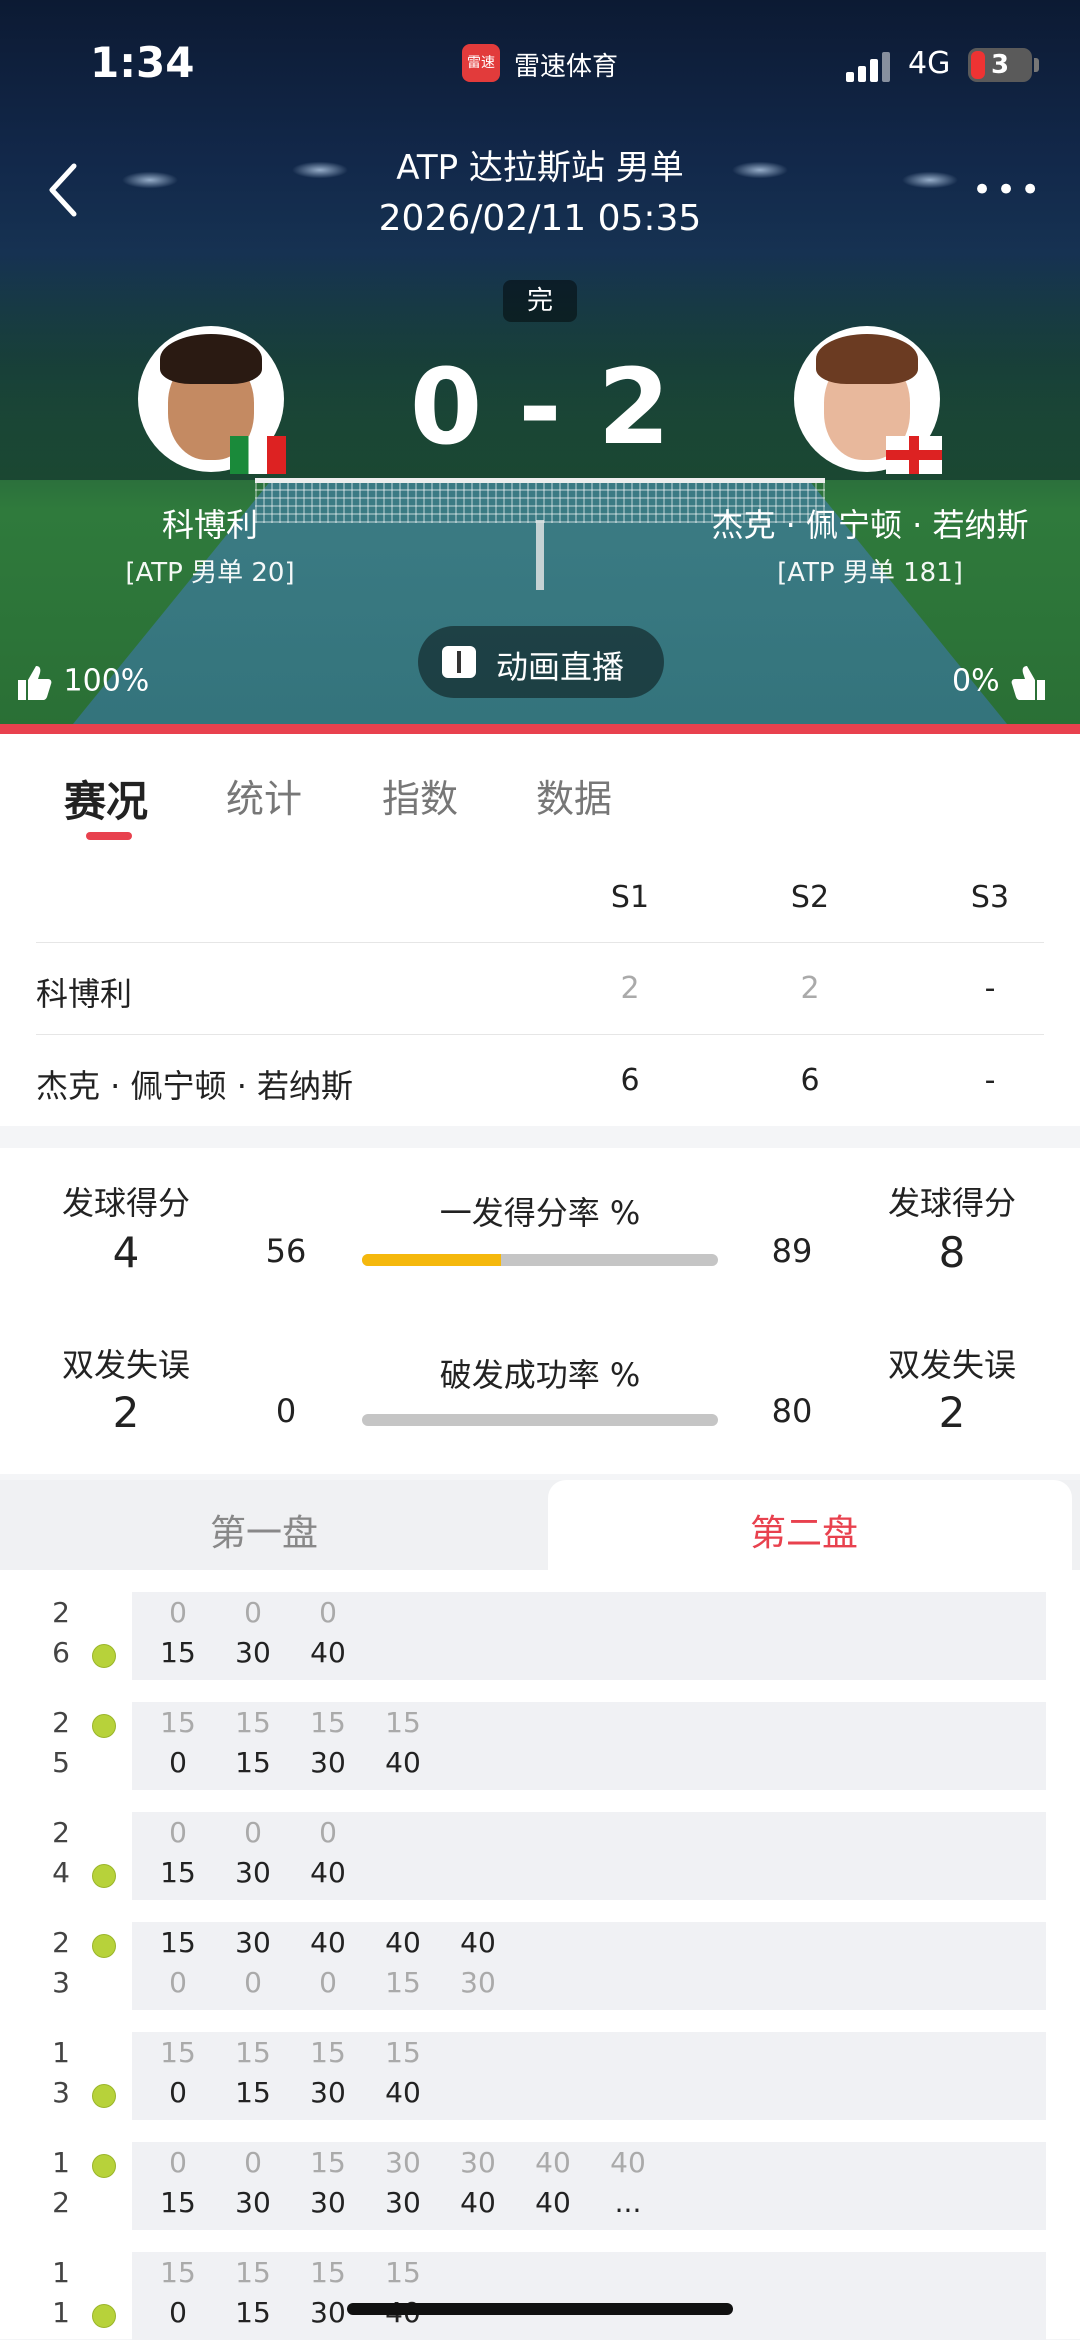 This screenshot has width=1080, height=2340. Describe the element at coordinates (61, 1872) in the screenshot. I see `game-score: 4` at that location.